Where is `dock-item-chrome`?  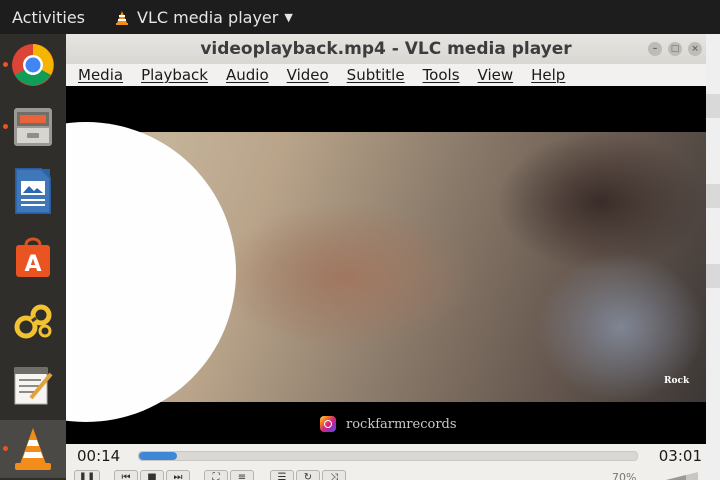 dock-item-chrome is located at coordinates (33, 65).